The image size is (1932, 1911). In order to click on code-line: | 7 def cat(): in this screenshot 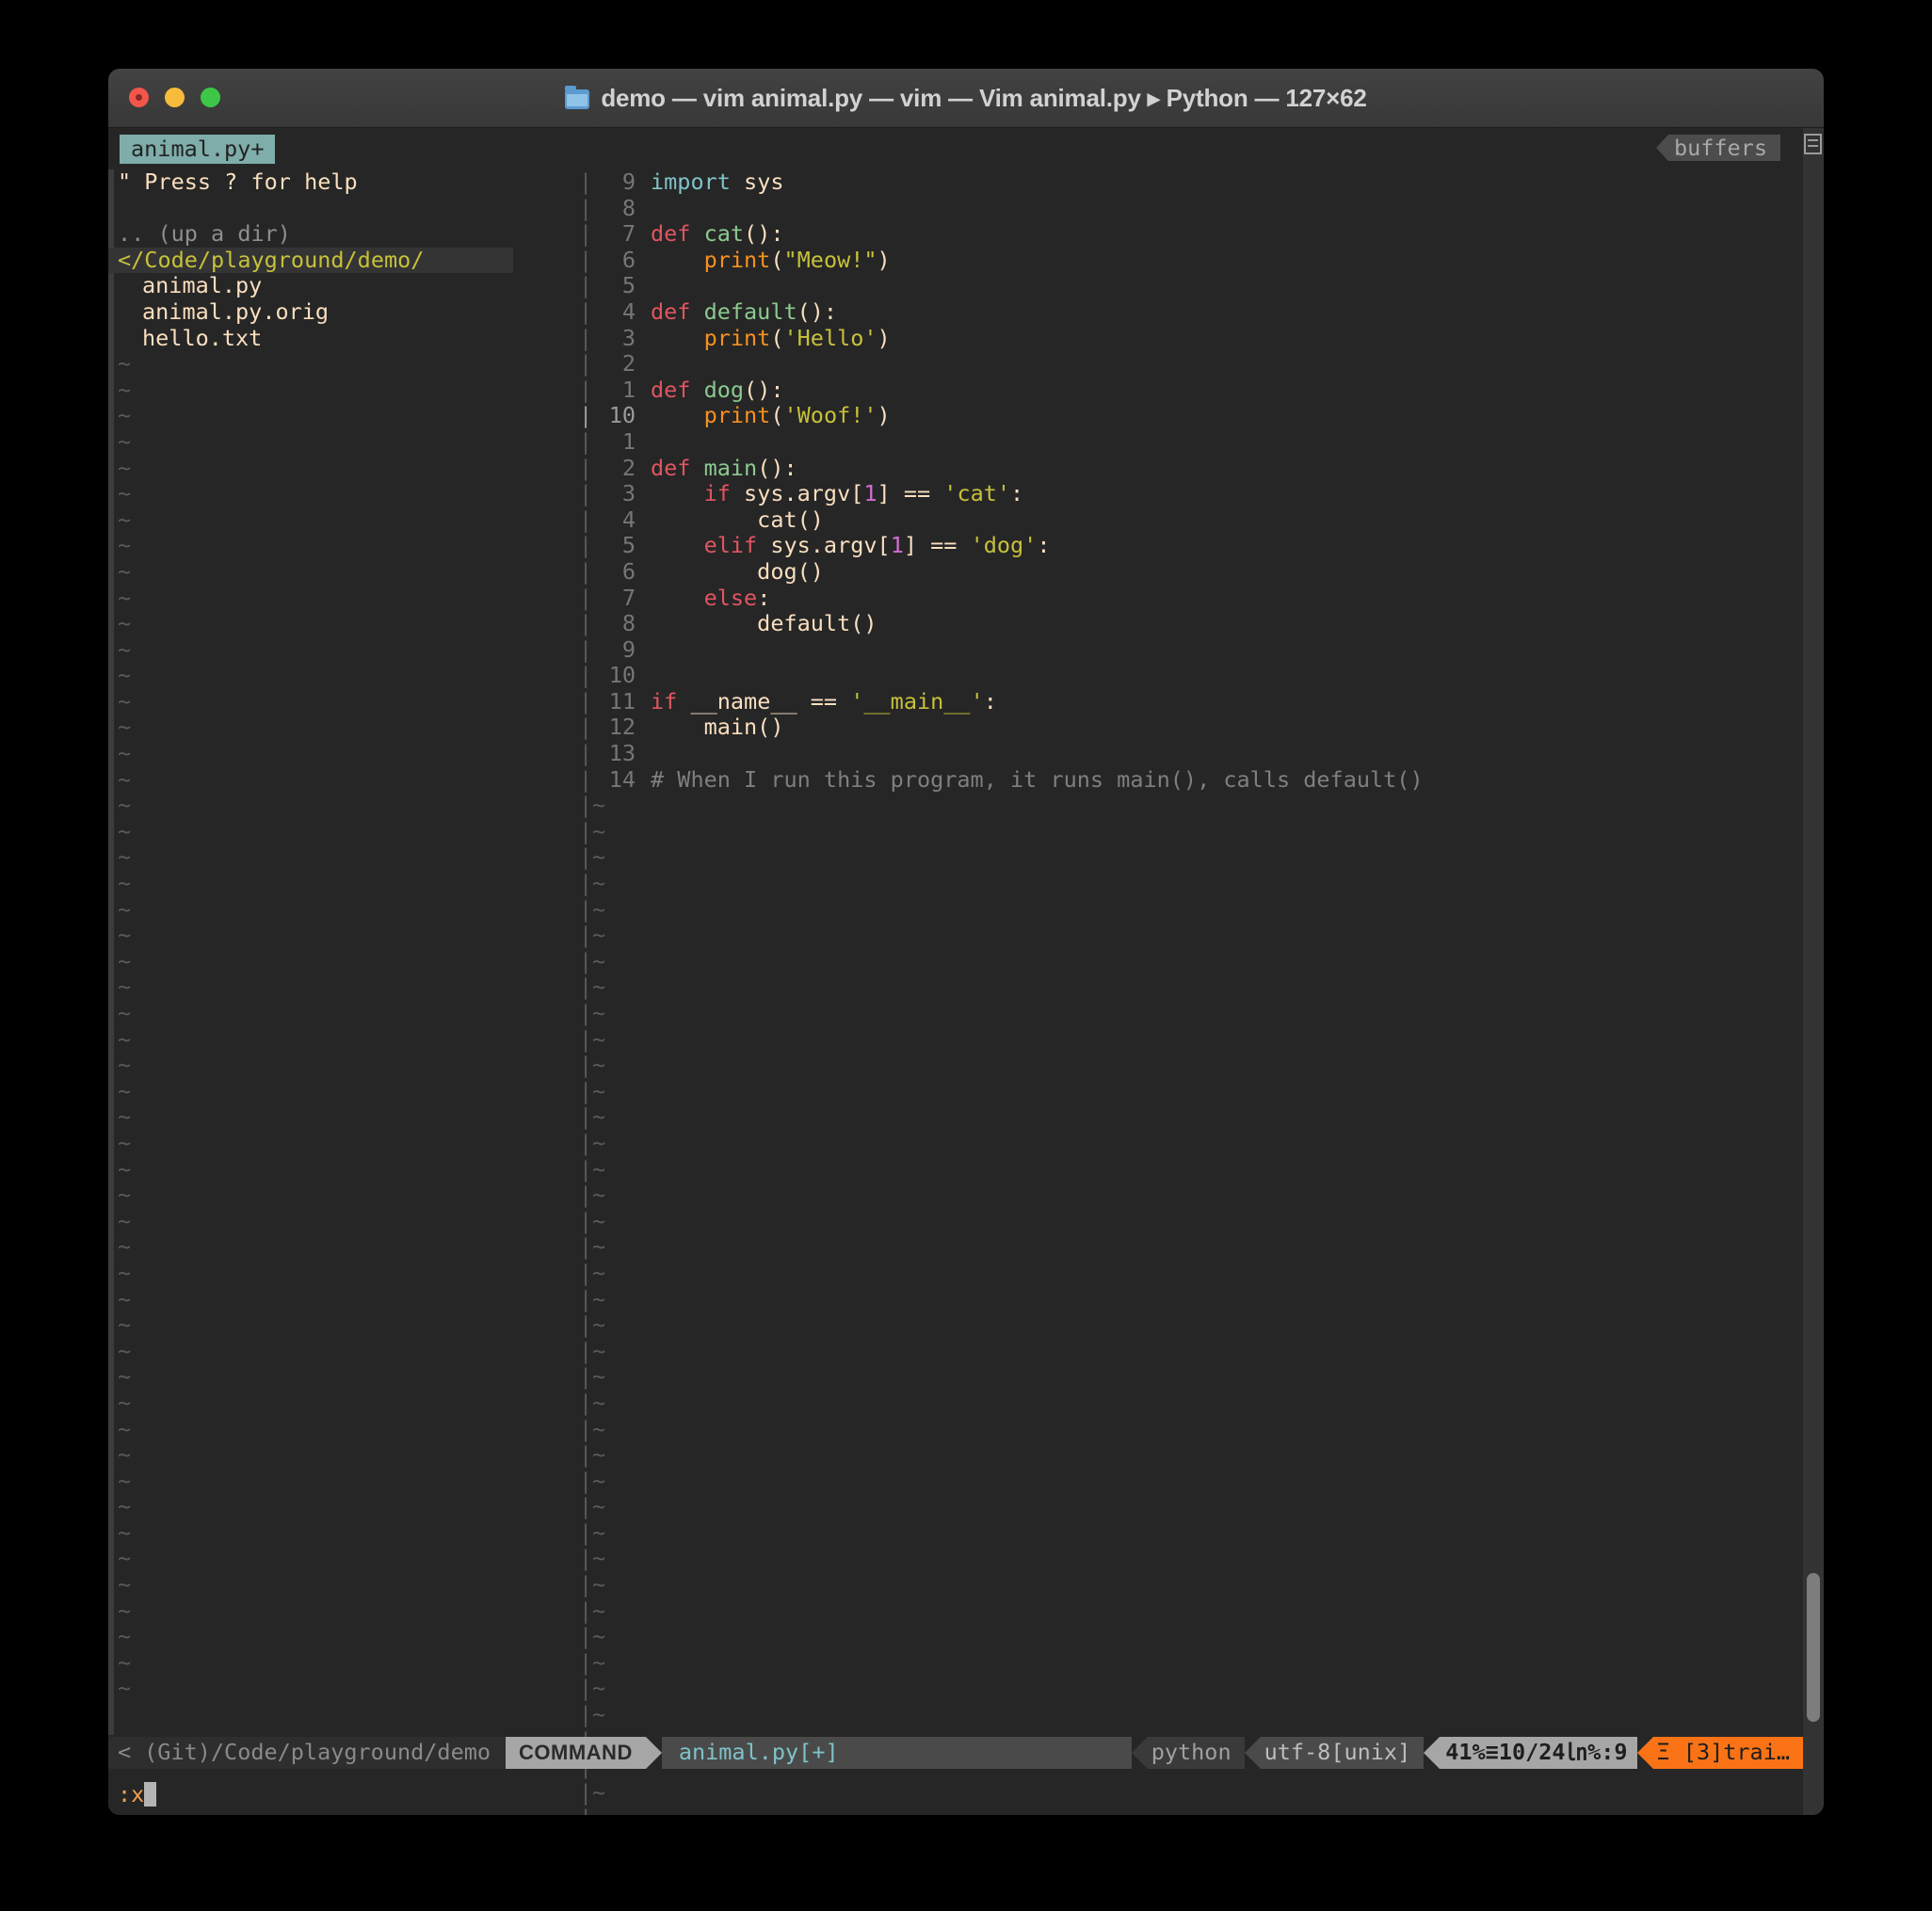, I will do `click(1191, 234)`.